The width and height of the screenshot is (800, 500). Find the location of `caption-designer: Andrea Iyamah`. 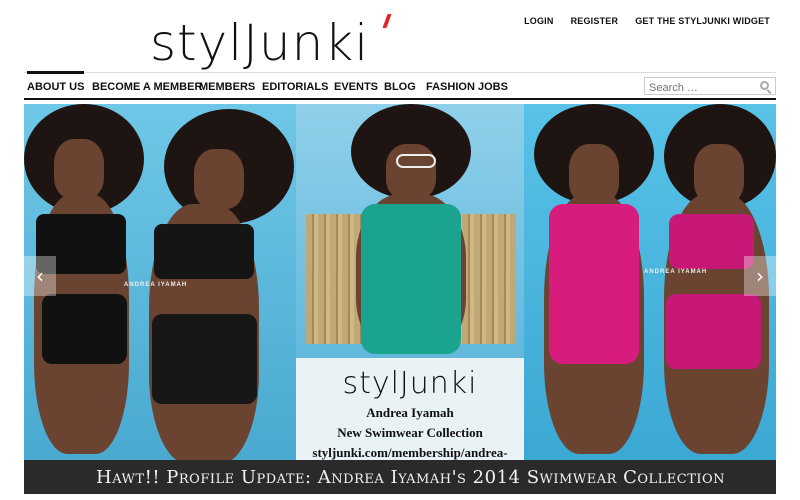

caption-designer: Andrea Iyamah is located at coordinates (410, 412).